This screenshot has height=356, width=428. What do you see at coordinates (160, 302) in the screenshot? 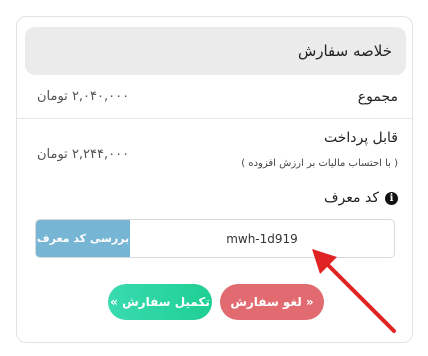
I see `complete-order-button: تکمیل سفارش »` at bounding box center [160, 302].